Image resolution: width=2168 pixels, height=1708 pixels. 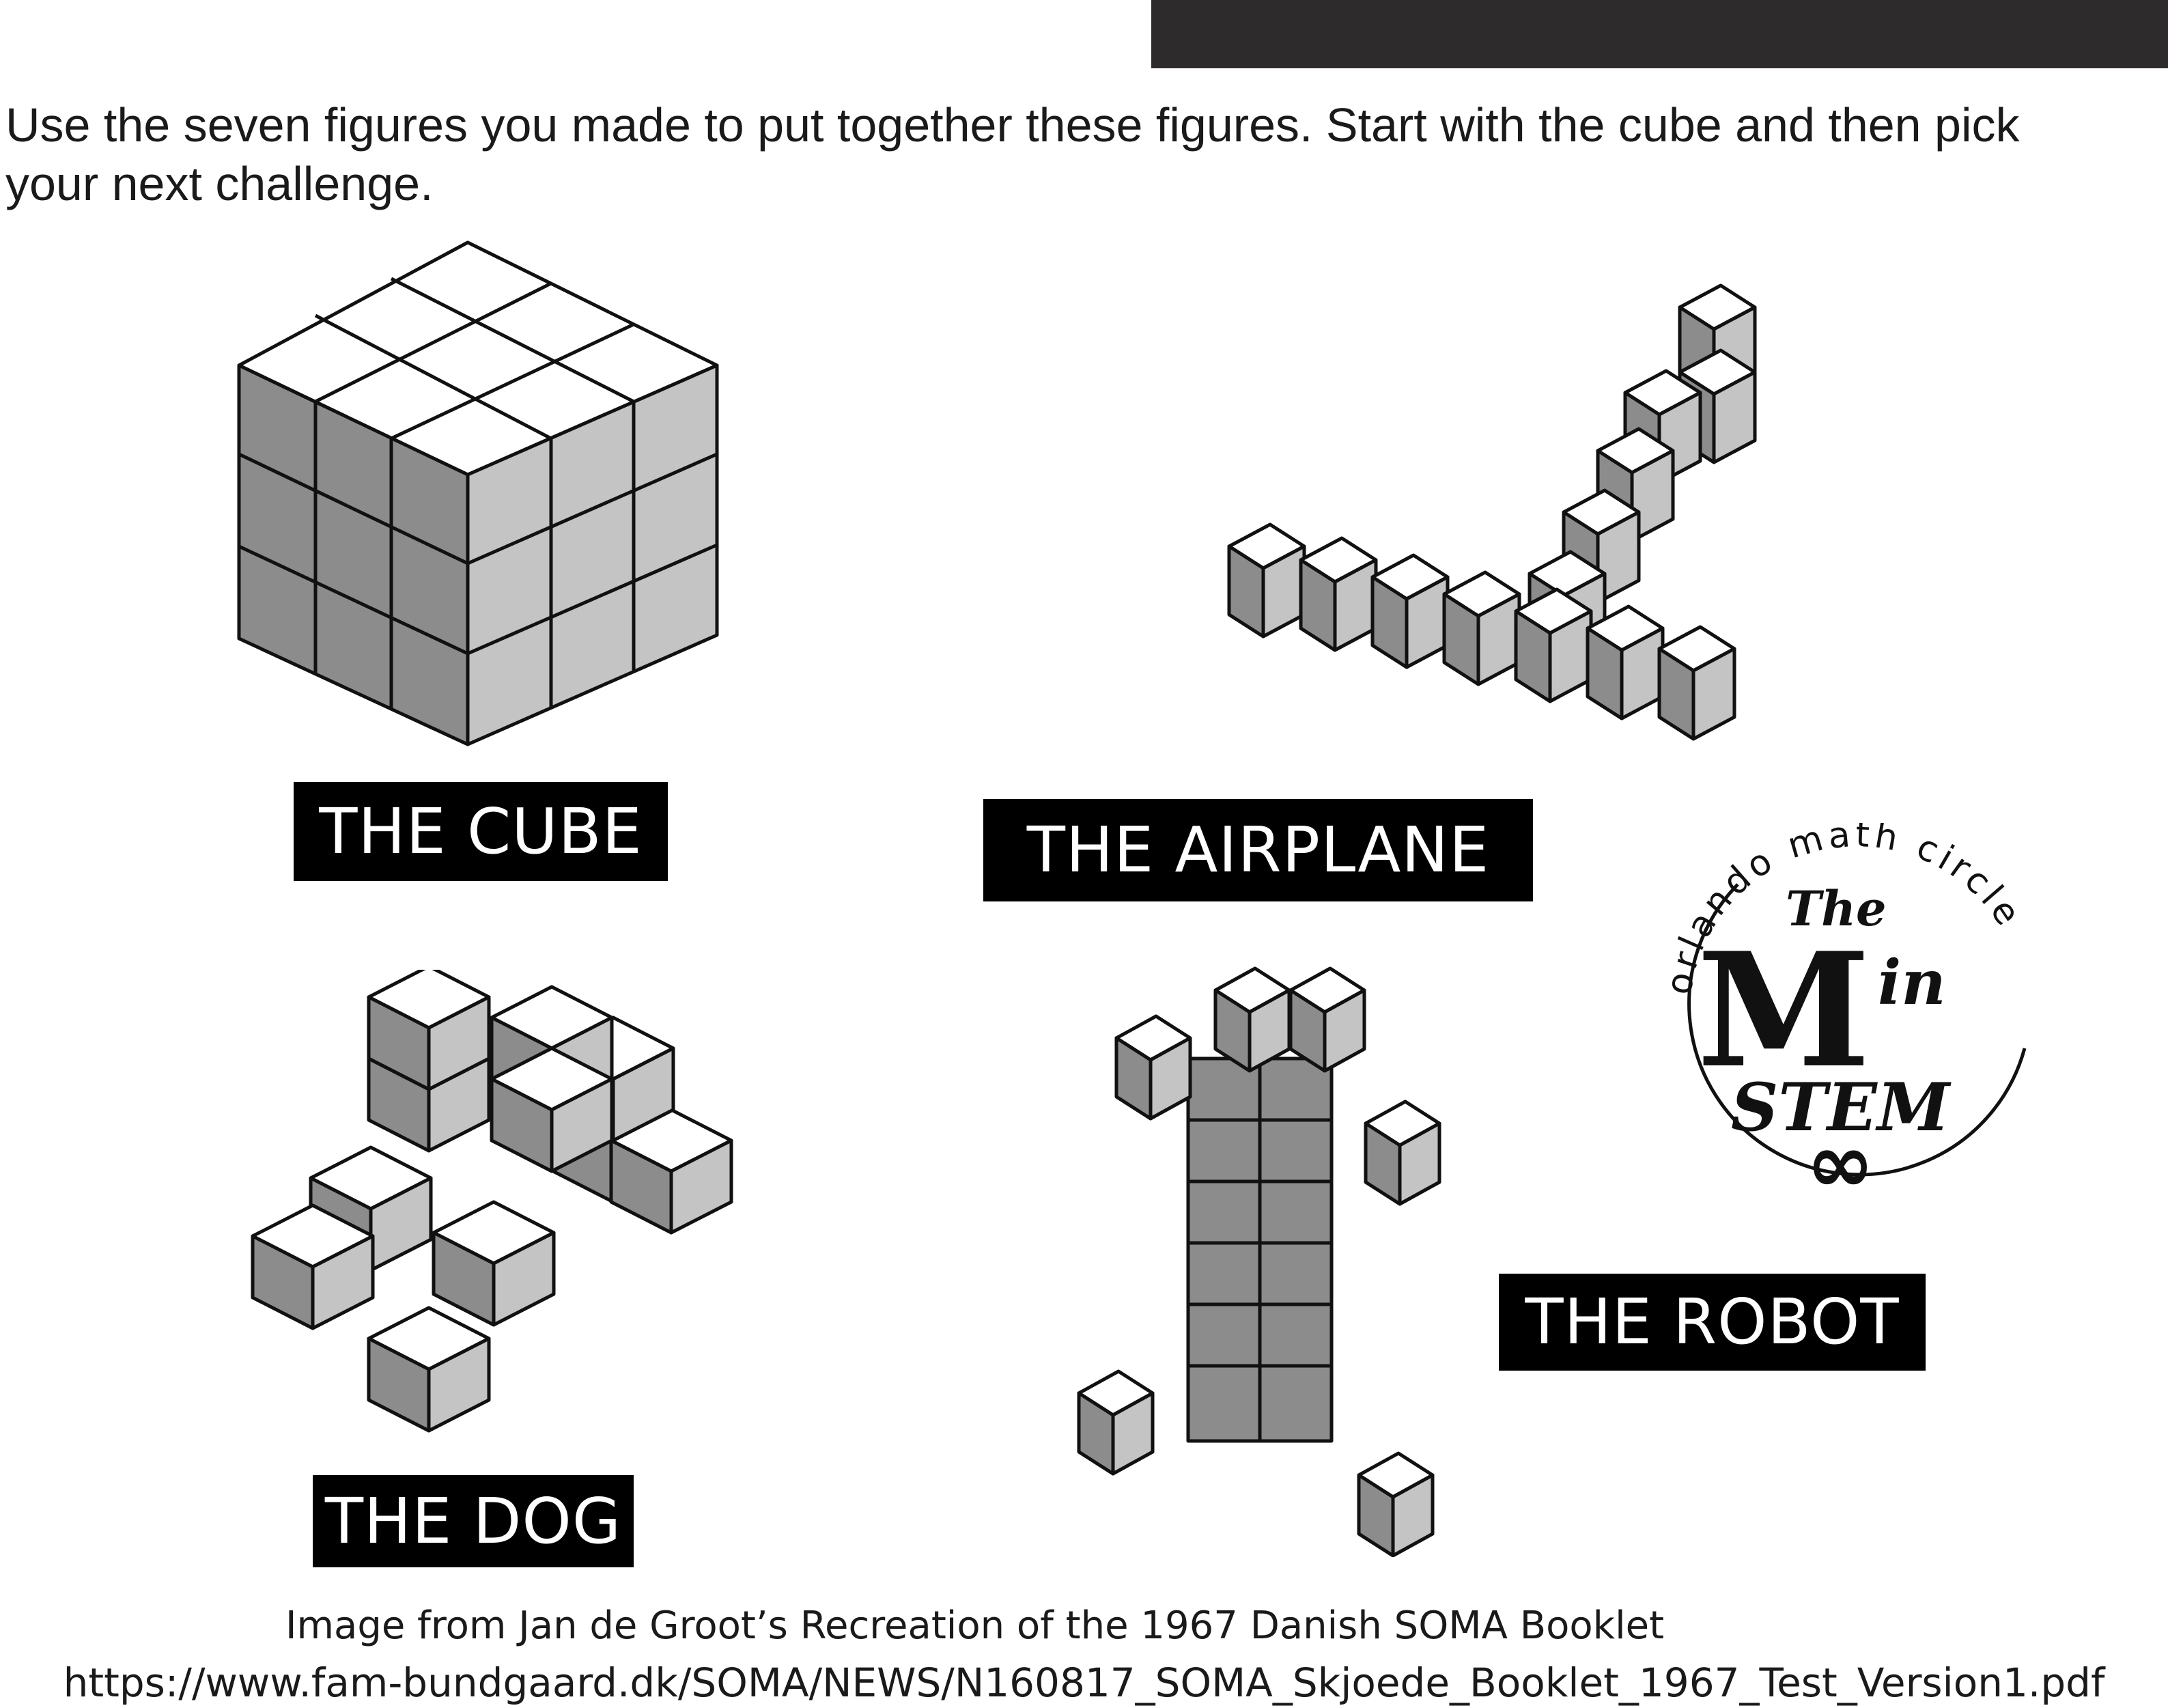 What do you see at coordinates (1843, 1017) in the screenshot?
I see `orlando-math-circle-logo: orlando math circle The M in STEM ∞` at bounding box center [1843, 1017].